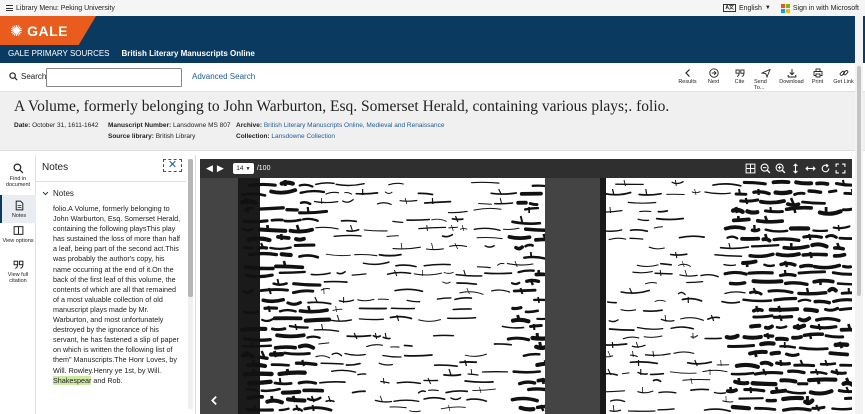 The image size is (865, 414). I want to click on close-icon: ✕, so click(172, 165).